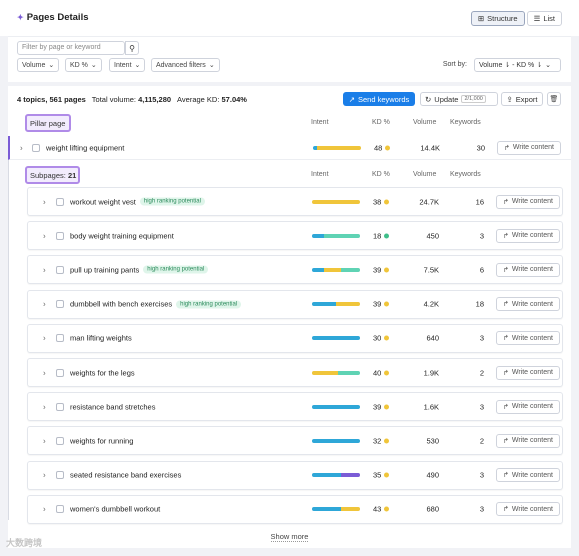 The height and width of the screenshot is (556, 579). What do you see at coordinates (112, 406) in the screenshot?
I see `subpage-keyword: resistance band stretches` at bounding box center [112, 406].